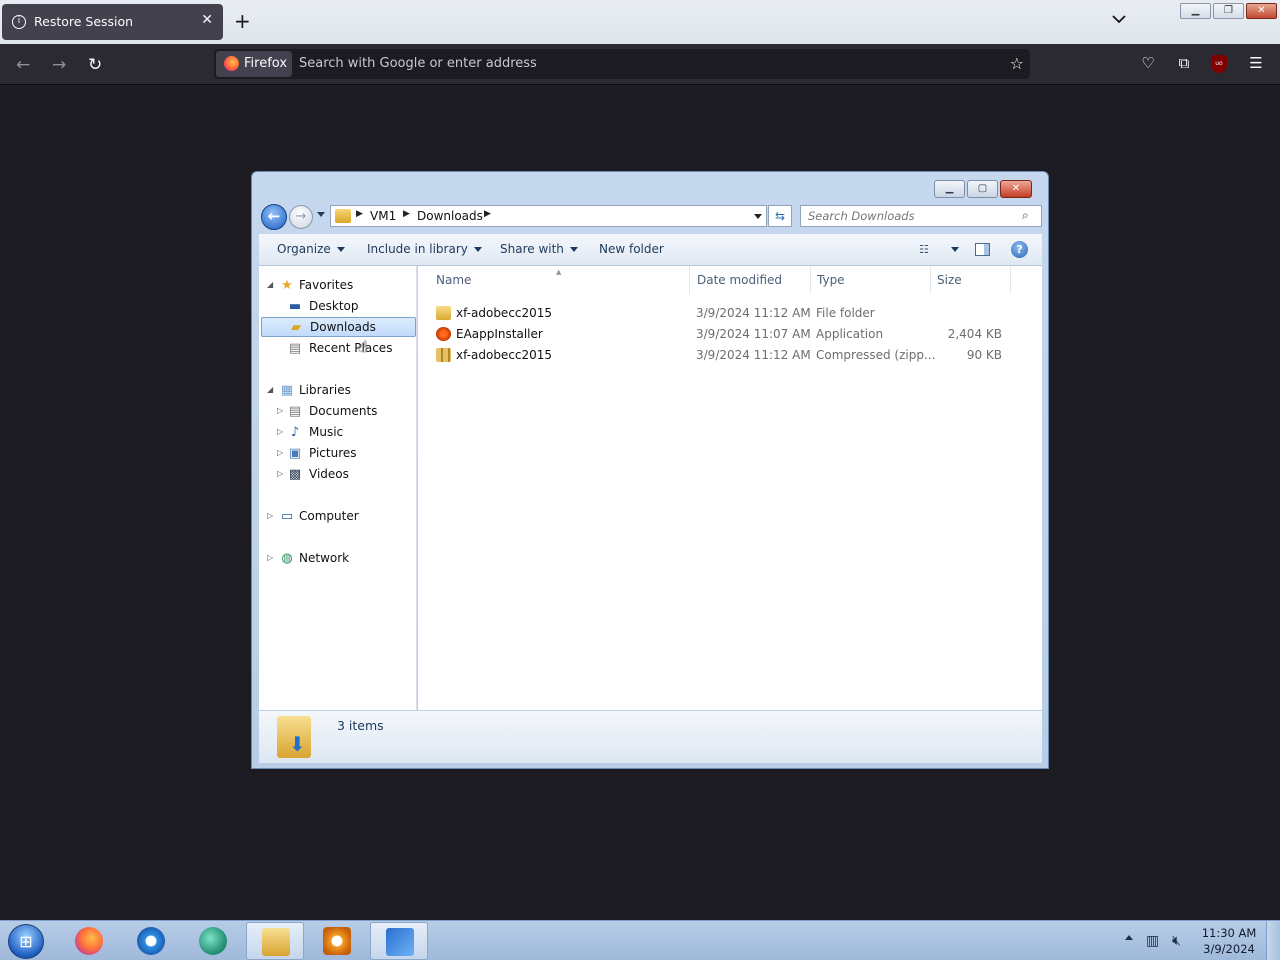 Image resolution: width=1280 pixels, height=960 pixels. What do you see at coordinates (631, 249) in the screenshot?
I see `new-folder-button: New folder` at bounding box center [631, 249].